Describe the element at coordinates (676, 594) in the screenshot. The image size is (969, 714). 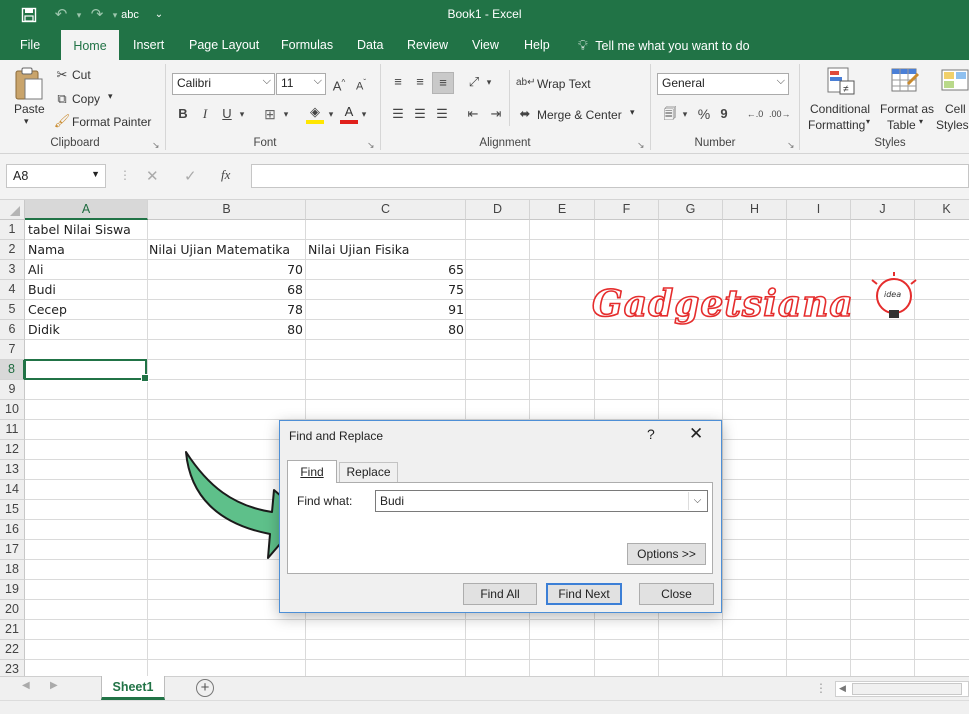
I see `close-button: Close` at that location.